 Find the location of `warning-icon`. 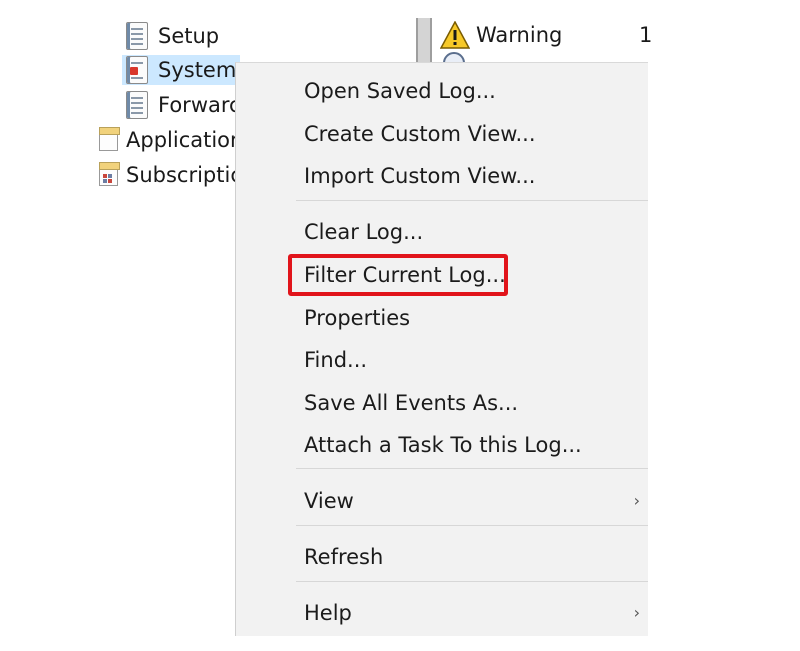

warning-icon is located at coordinates (455, 35).